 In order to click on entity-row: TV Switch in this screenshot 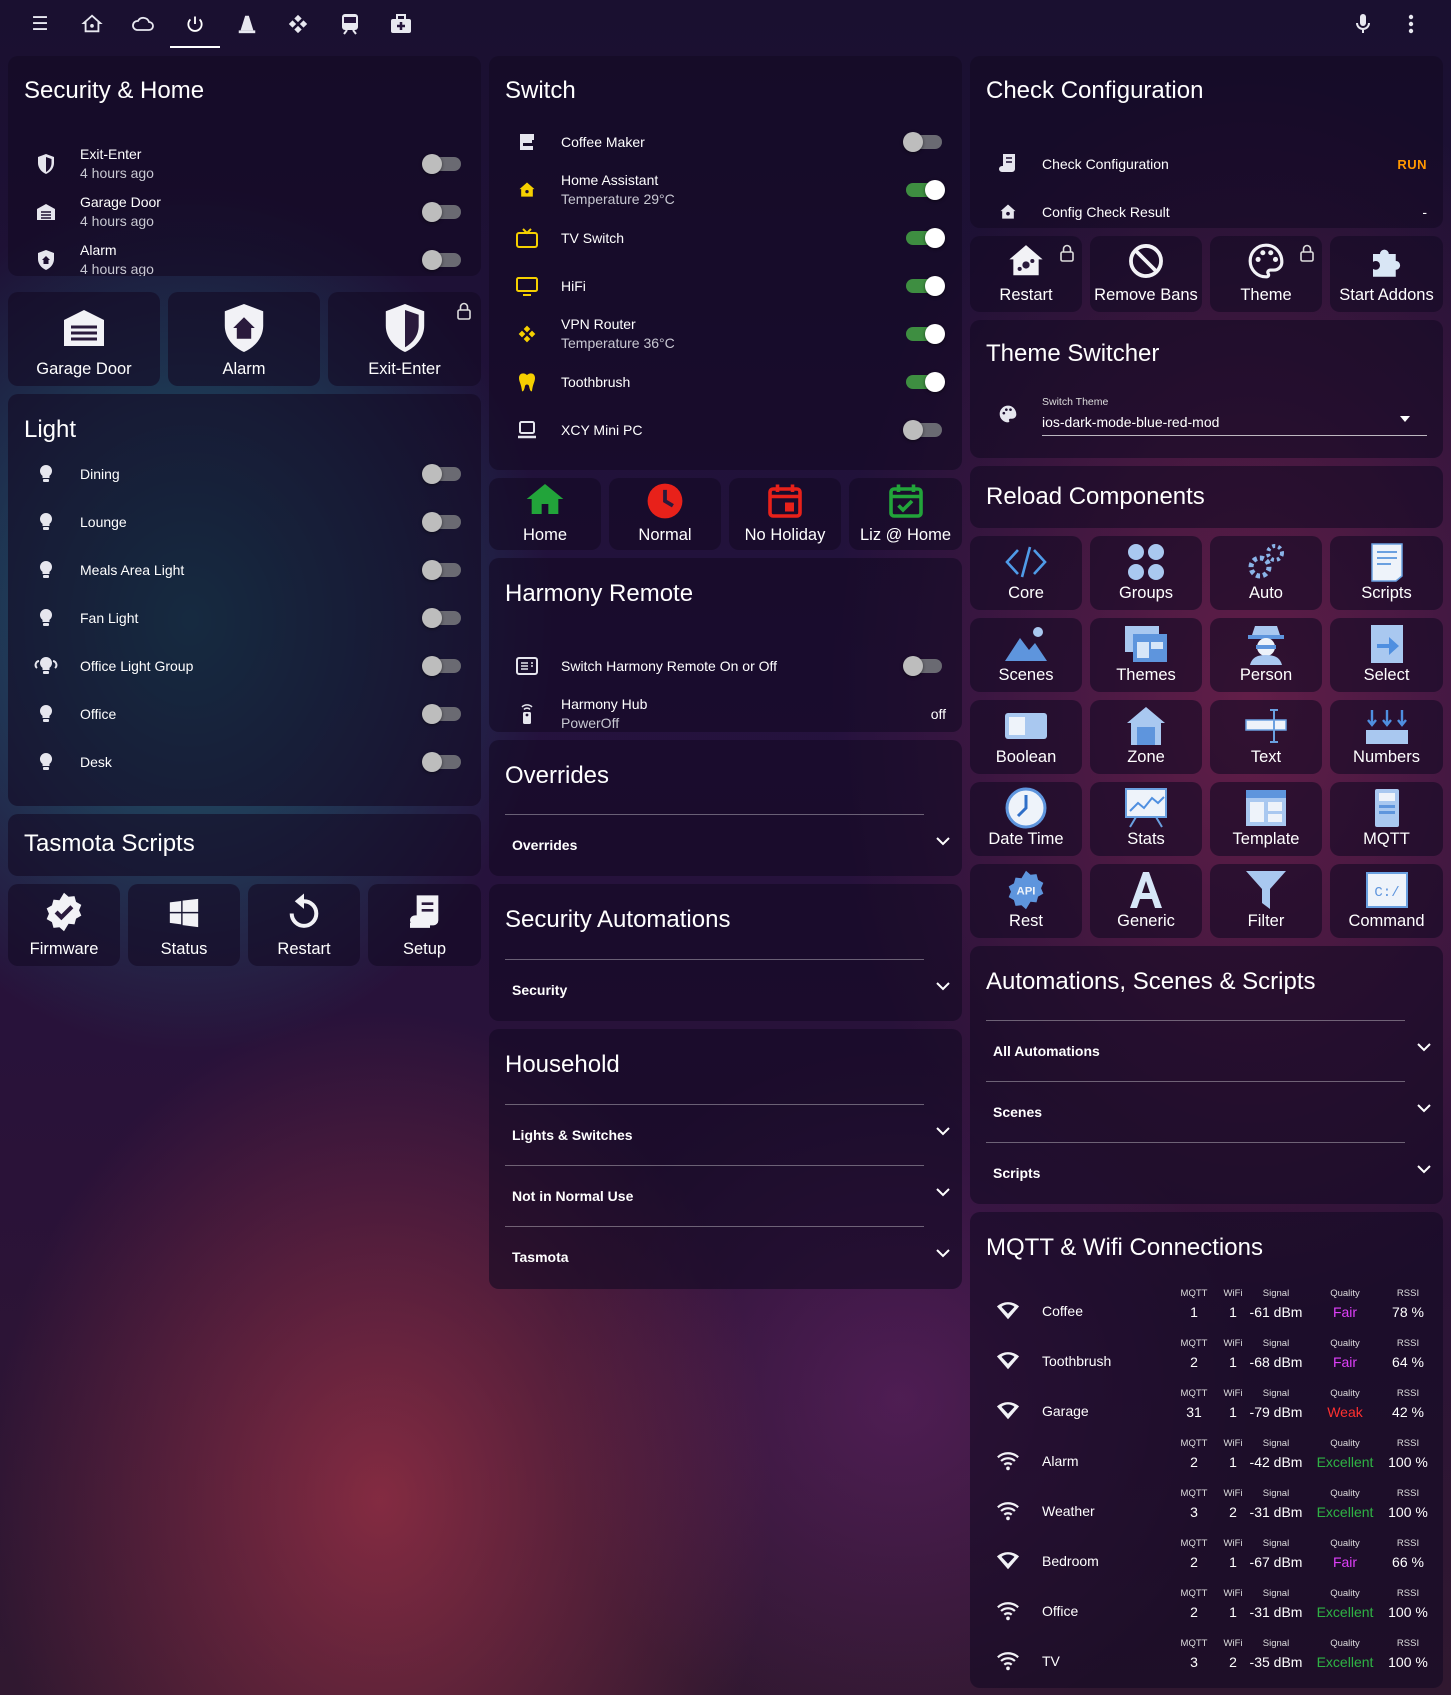, I will do `click(725, 238)`.